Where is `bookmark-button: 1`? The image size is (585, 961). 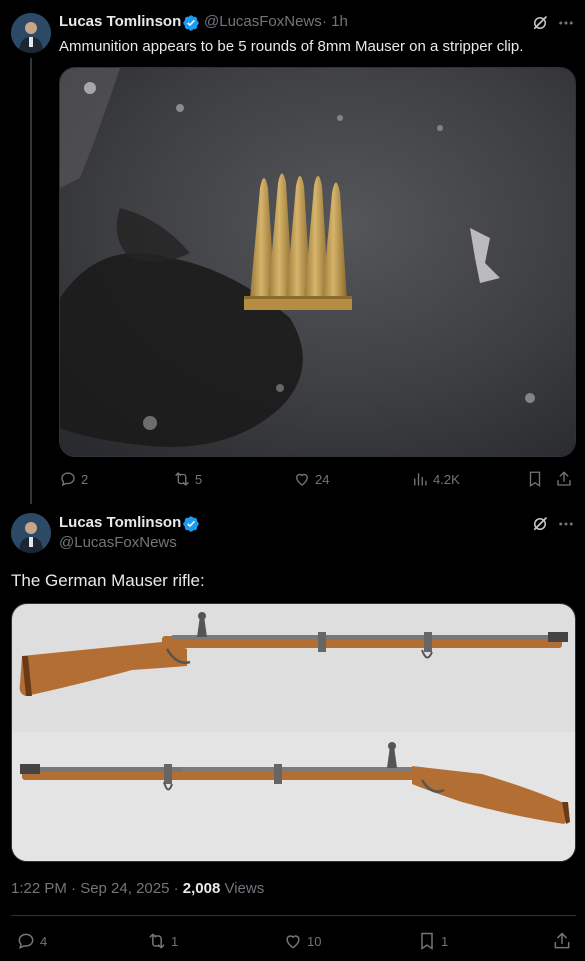
bookmark-button: 1 is located at coordinates (432, 941).